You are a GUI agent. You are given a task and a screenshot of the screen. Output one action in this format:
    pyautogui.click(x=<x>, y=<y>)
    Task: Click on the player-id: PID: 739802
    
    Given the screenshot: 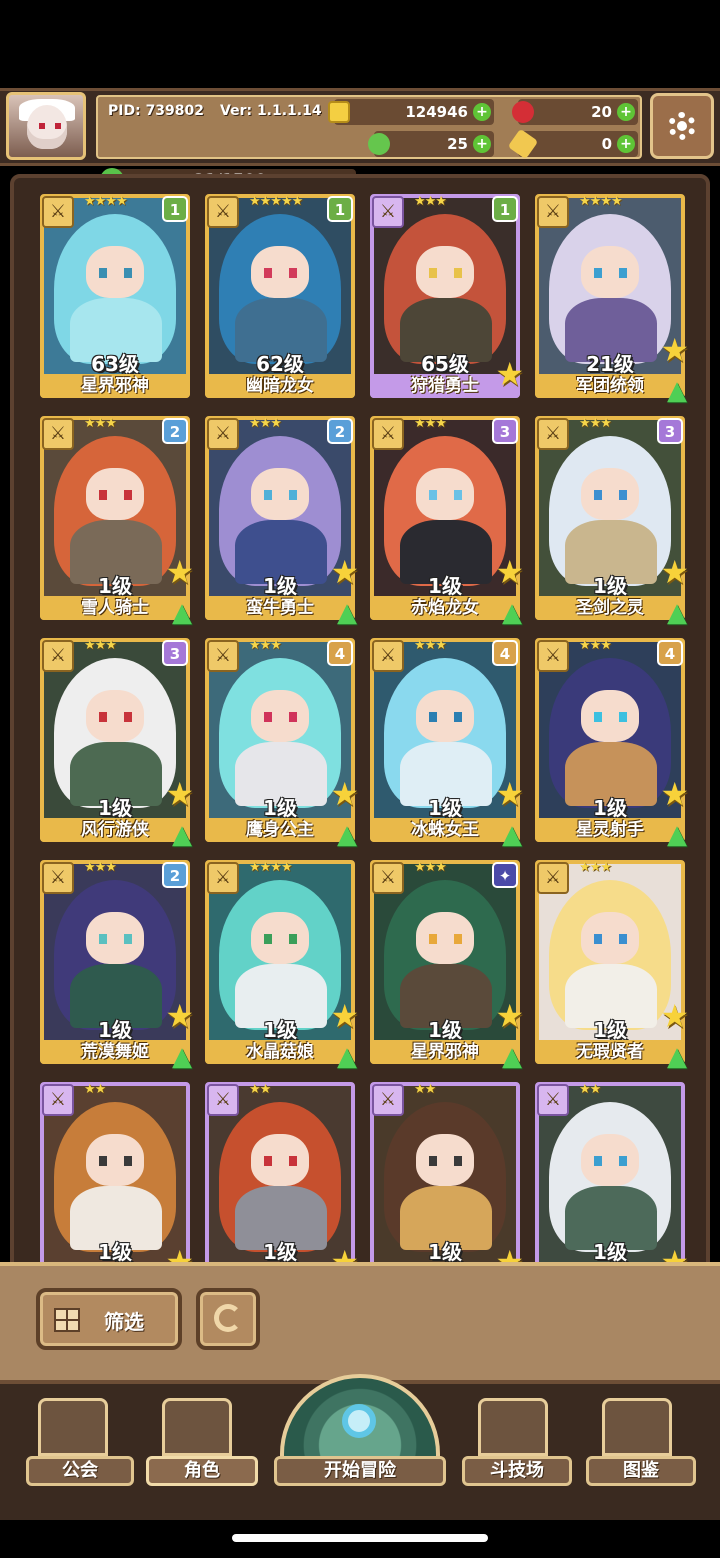 What is the action you would take?
    pyautogui.click(x=156, y=111)
    